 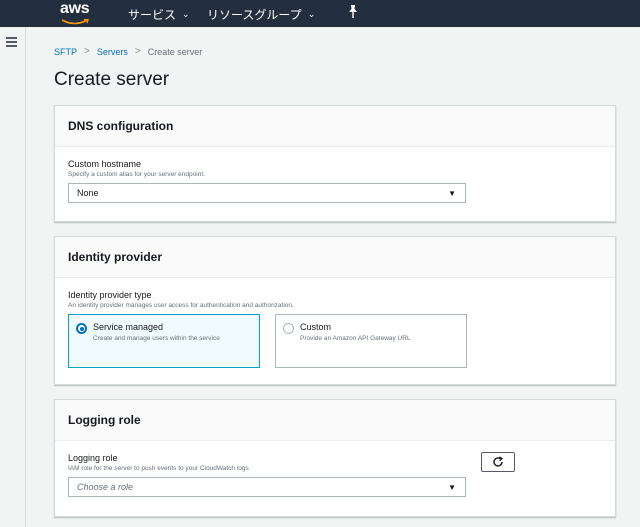 I want to click on custom-hostname-value: None, so click(x=88, y=193).